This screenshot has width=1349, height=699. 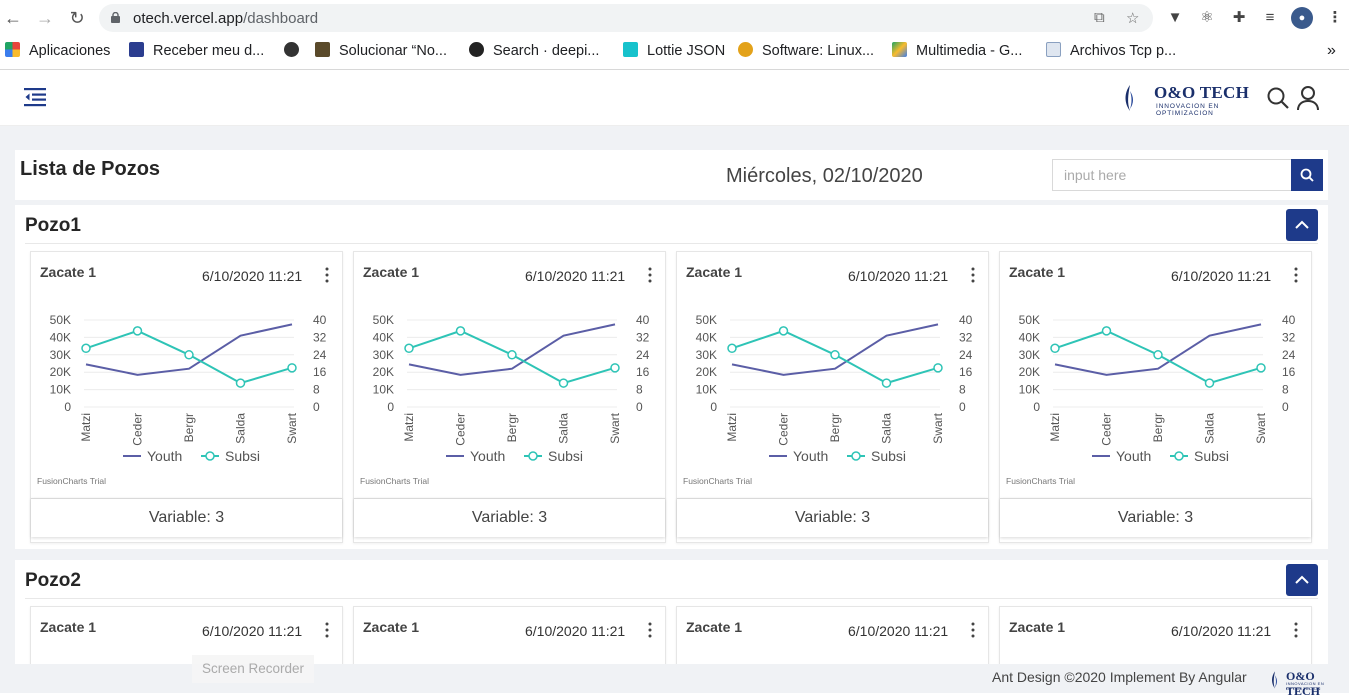 What do you see at coordinates (13, 18) in the screenshot?
I see `back-icon: ←` at bounding box center [13, 18].